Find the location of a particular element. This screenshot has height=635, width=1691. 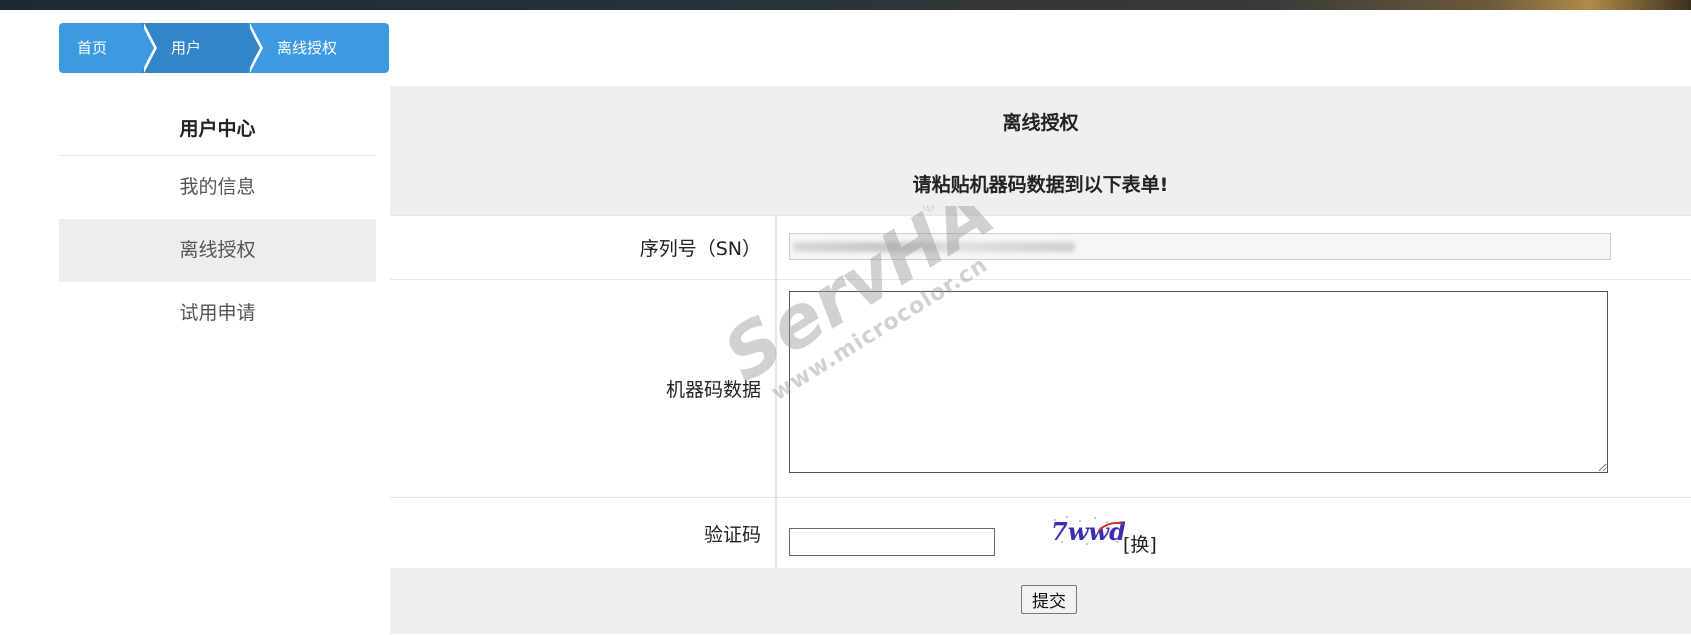

machine-code-textarea is located at coordinates (1198, 382).